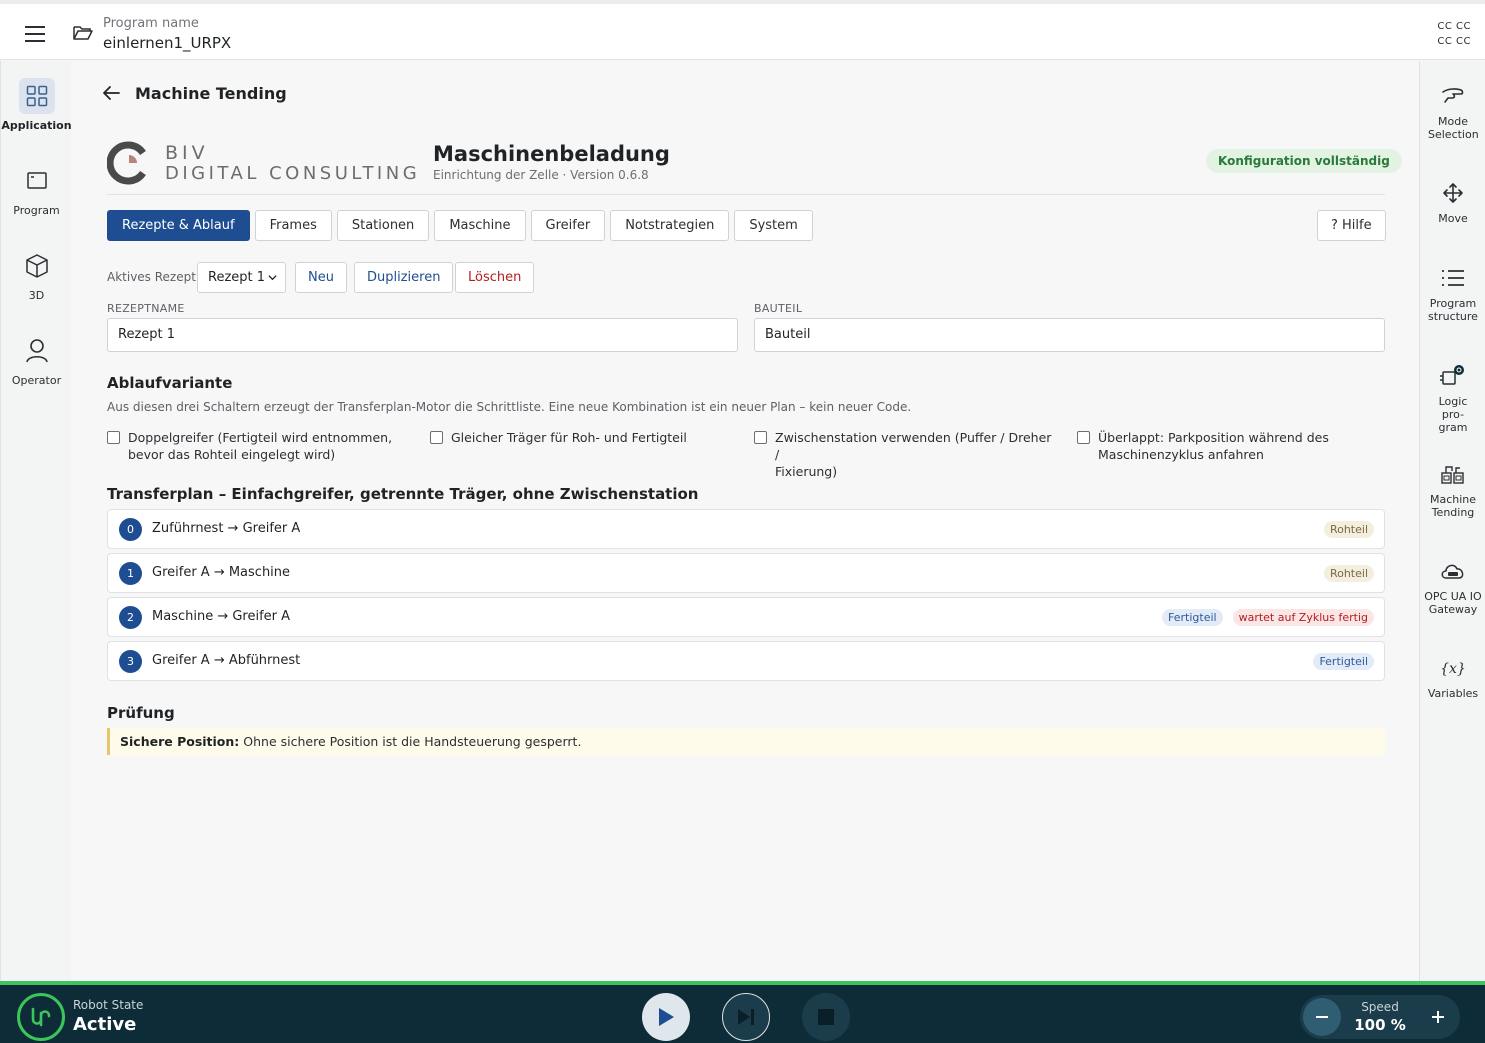  What do you see at coordinates (1454, 34) in the screenshot?
I see `corner-status: CC CC CC CC` at bounding box center [1454, 34].